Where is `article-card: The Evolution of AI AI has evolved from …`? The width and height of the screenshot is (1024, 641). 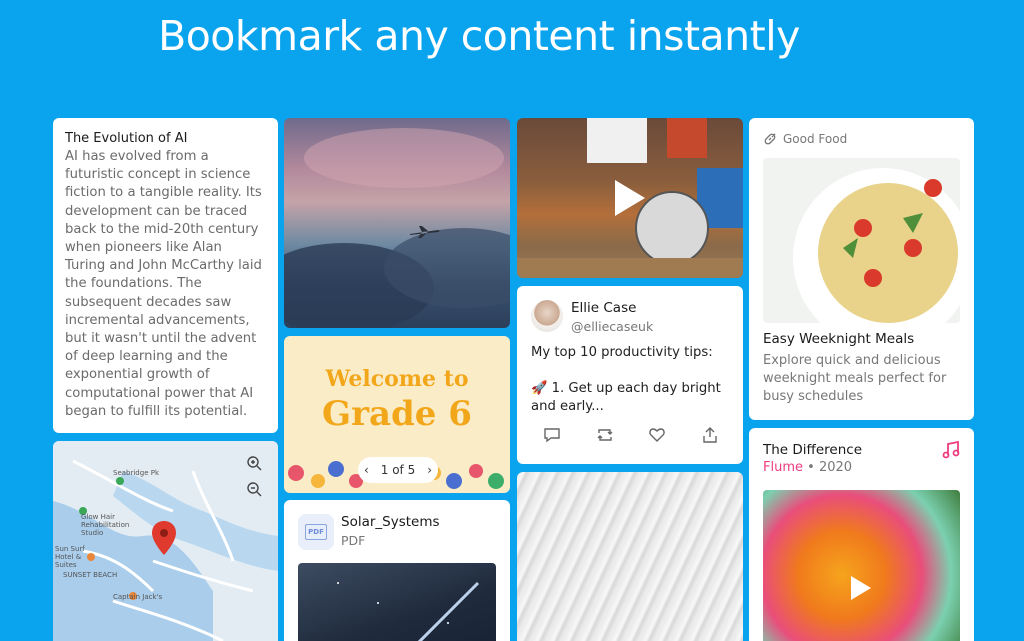
article-card: The Evolution of AI AI has evolved from … is located at coordinates (165, 275).